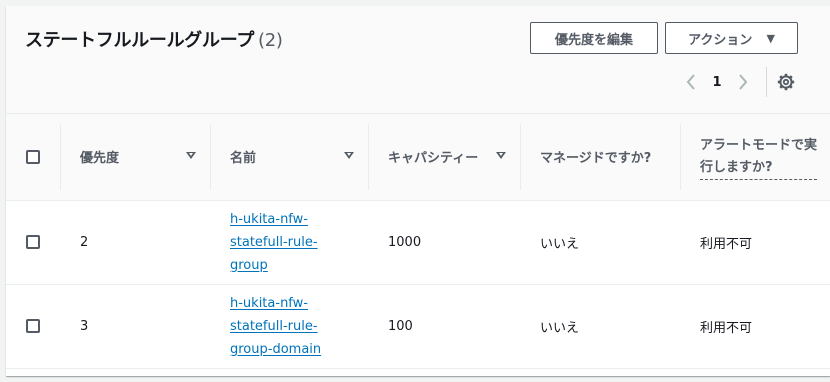  Describe the element at coordinates (289, 157) in the screenshot. I see `column-header-name: 名前` at that location.